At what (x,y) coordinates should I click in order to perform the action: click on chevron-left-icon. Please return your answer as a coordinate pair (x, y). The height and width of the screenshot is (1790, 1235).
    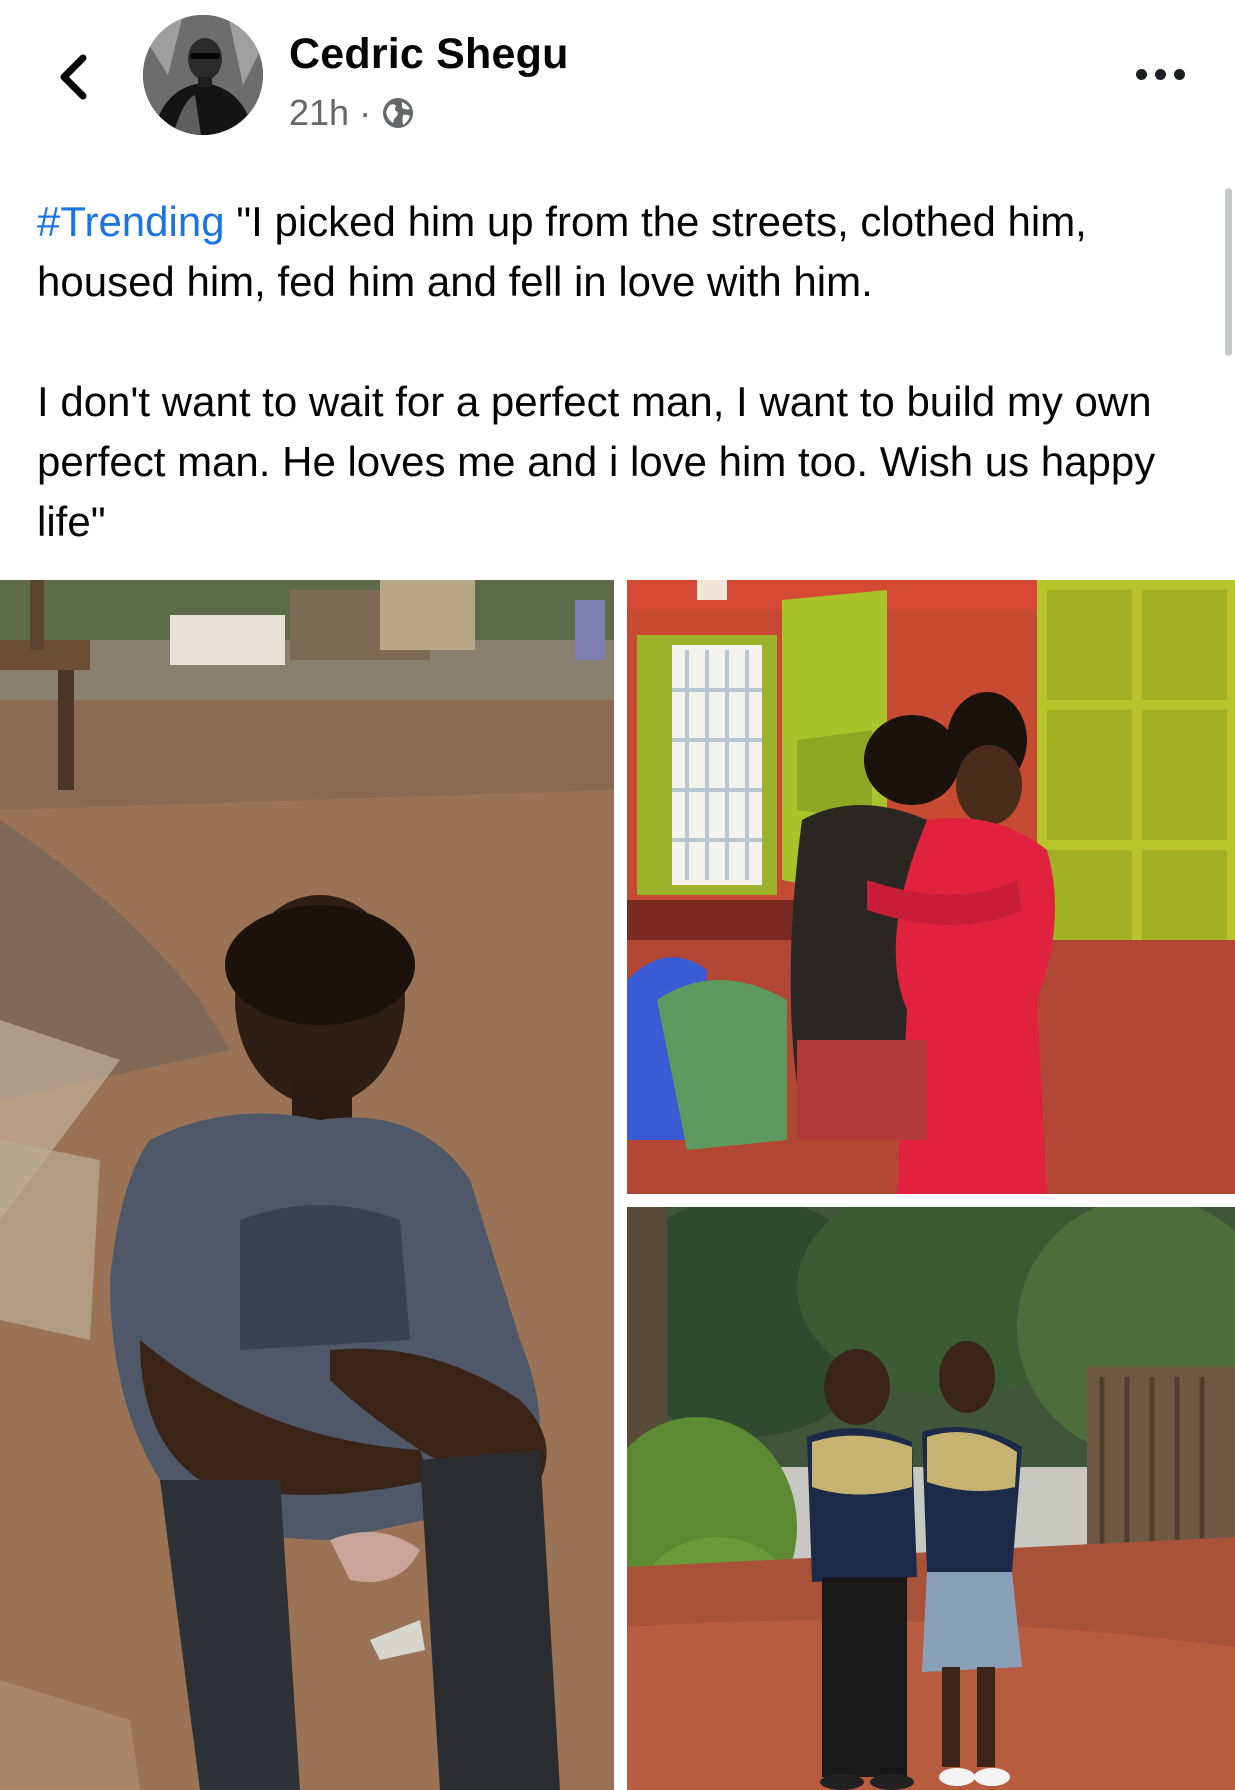
    Looking at the image, I should click on (73, 77).